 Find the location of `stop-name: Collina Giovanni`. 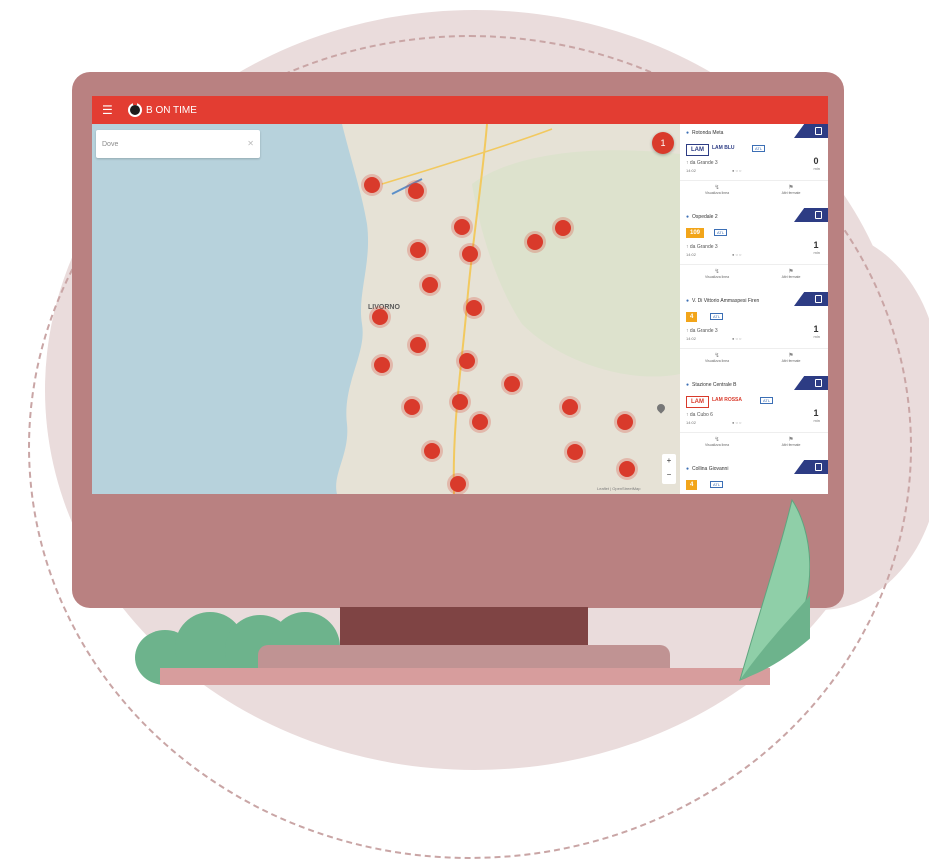

stop-name: Collina Giovanni is located at coordinates (707, 469).